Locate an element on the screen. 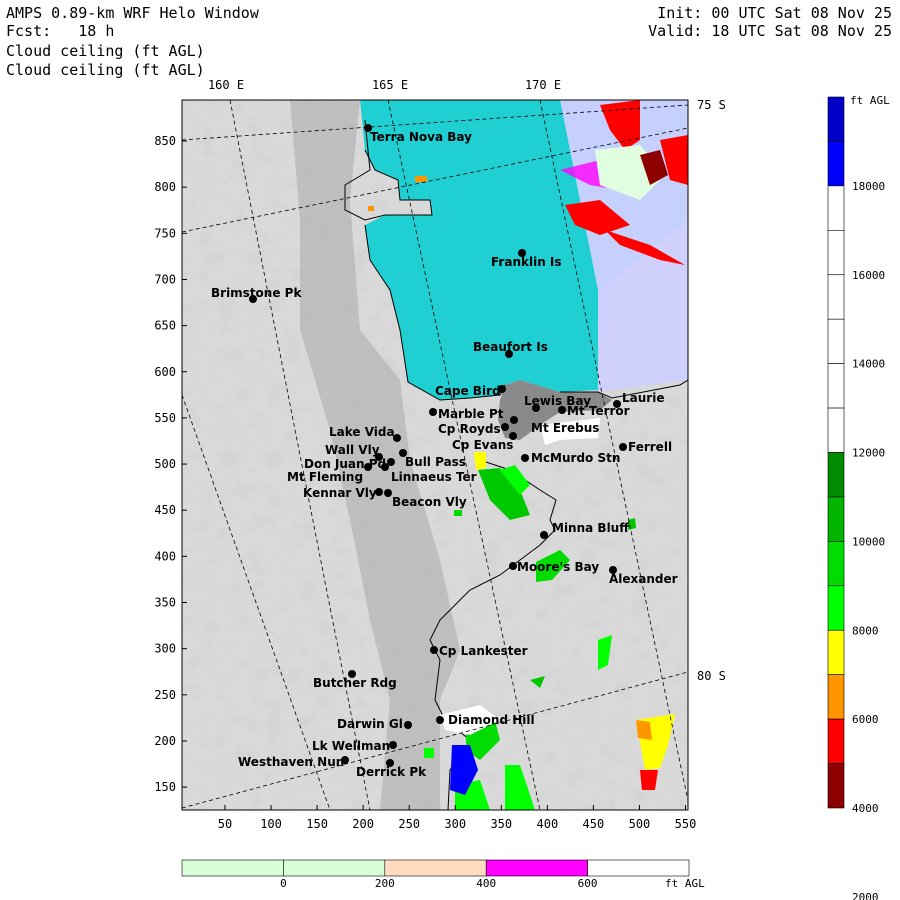  colorbar-right-label: 4000 is located at coordinates (865, 808).